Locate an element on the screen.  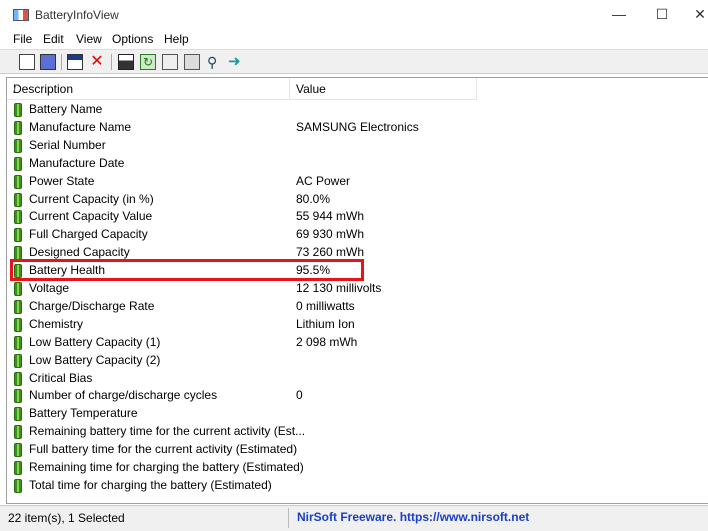
toolbar: ✕ ↻ ⚲ ➜ is located at coordinates (354, 61).